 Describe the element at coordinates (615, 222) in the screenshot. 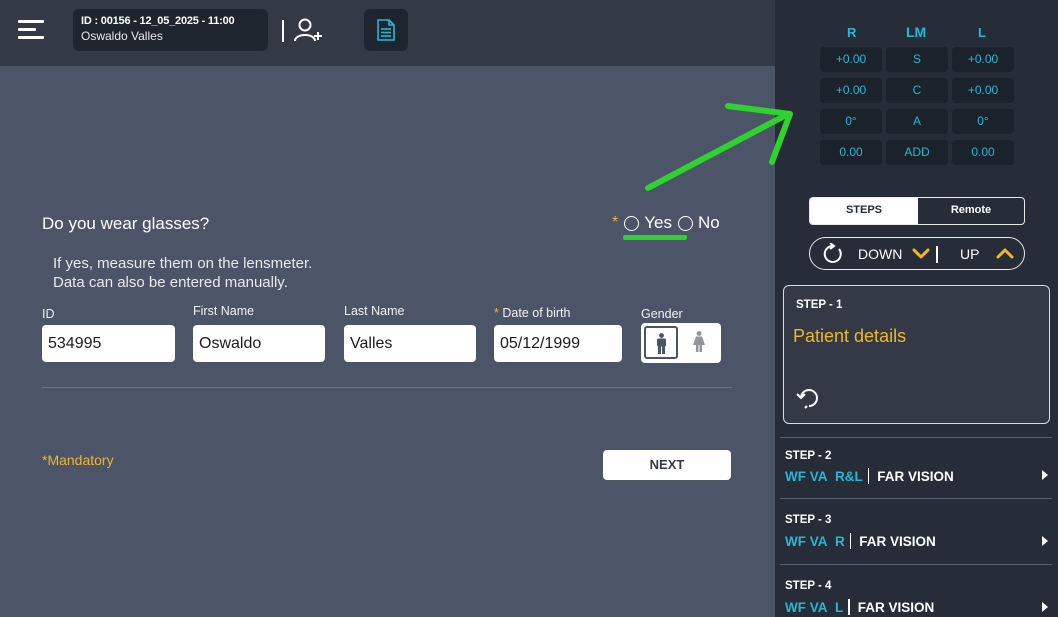

I see `required-mark: *` at that location.